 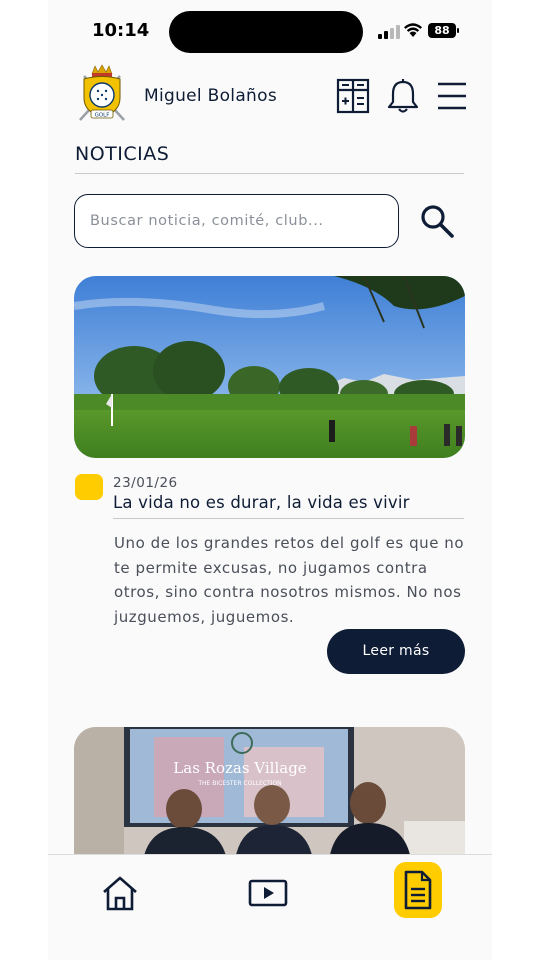 What do you see at coordinates (288, 518) in the screenshot?
I see `news-divider` at bounding box center [288, 518].